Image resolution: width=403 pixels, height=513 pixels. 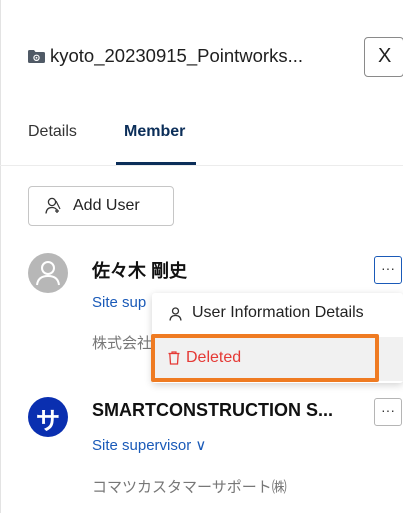 What do you see at coordinates (265, 358) in the screenshot?
I see `highlight-box` at bounding box center [265, 358].